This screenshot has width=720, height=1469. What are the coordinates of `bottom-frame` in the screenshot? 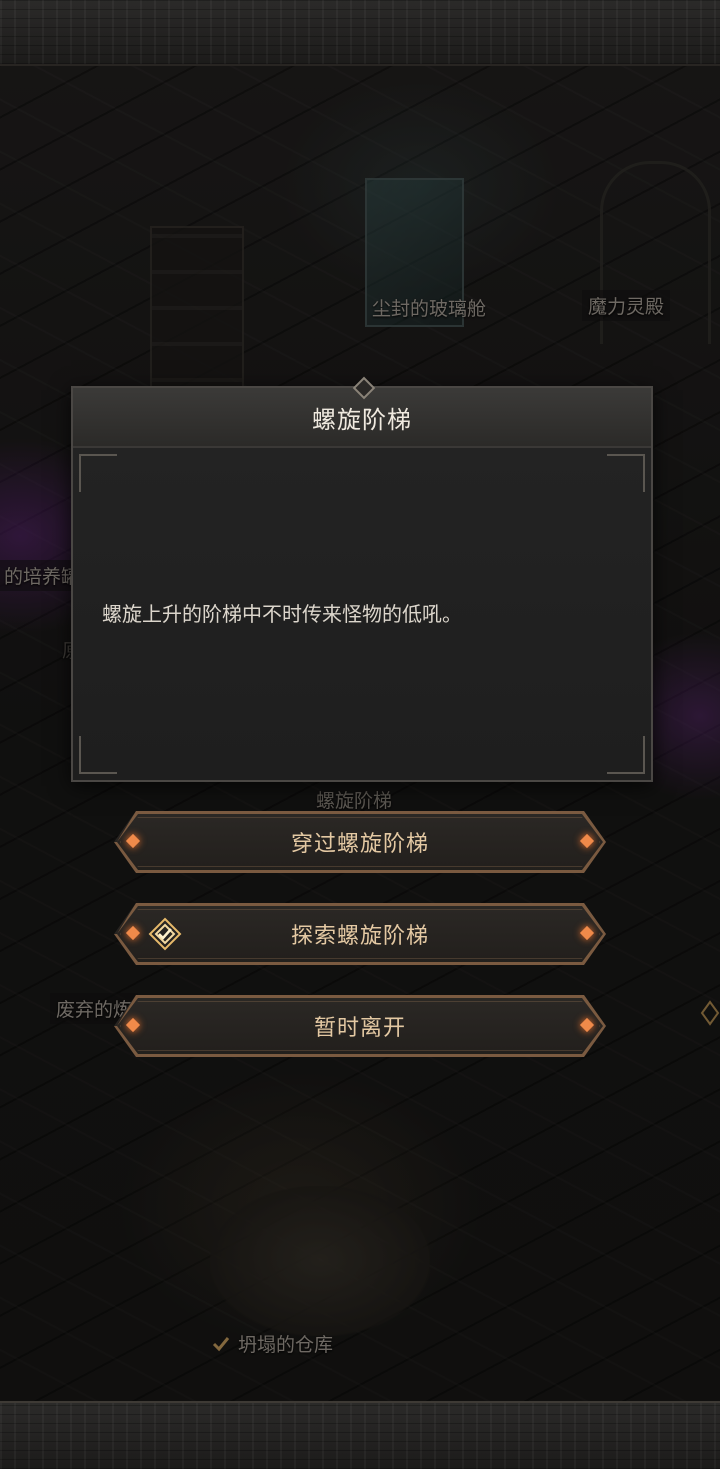 It's located at (360, 1435).